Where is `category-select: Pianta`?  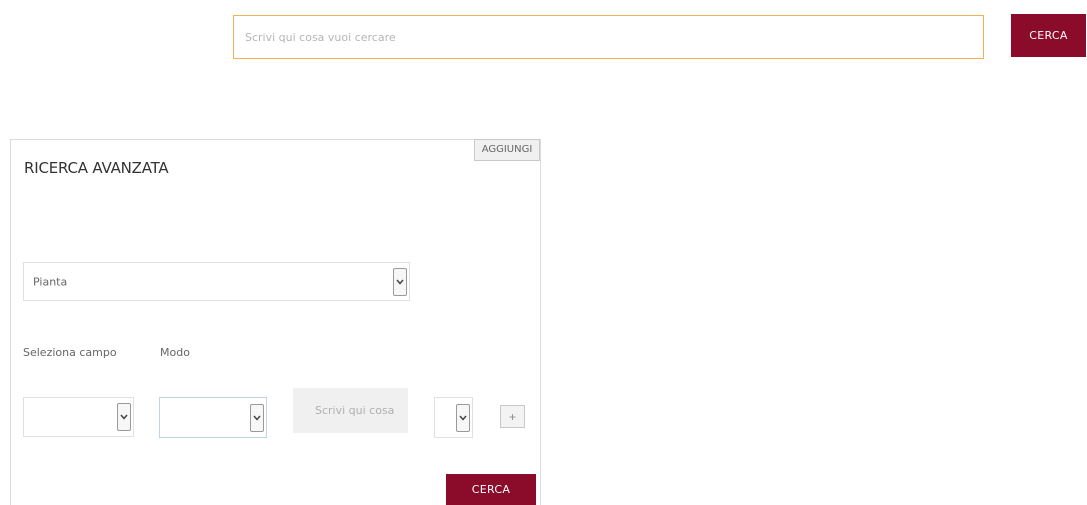
category-select: Pianta is located at coordinates (216, 281).